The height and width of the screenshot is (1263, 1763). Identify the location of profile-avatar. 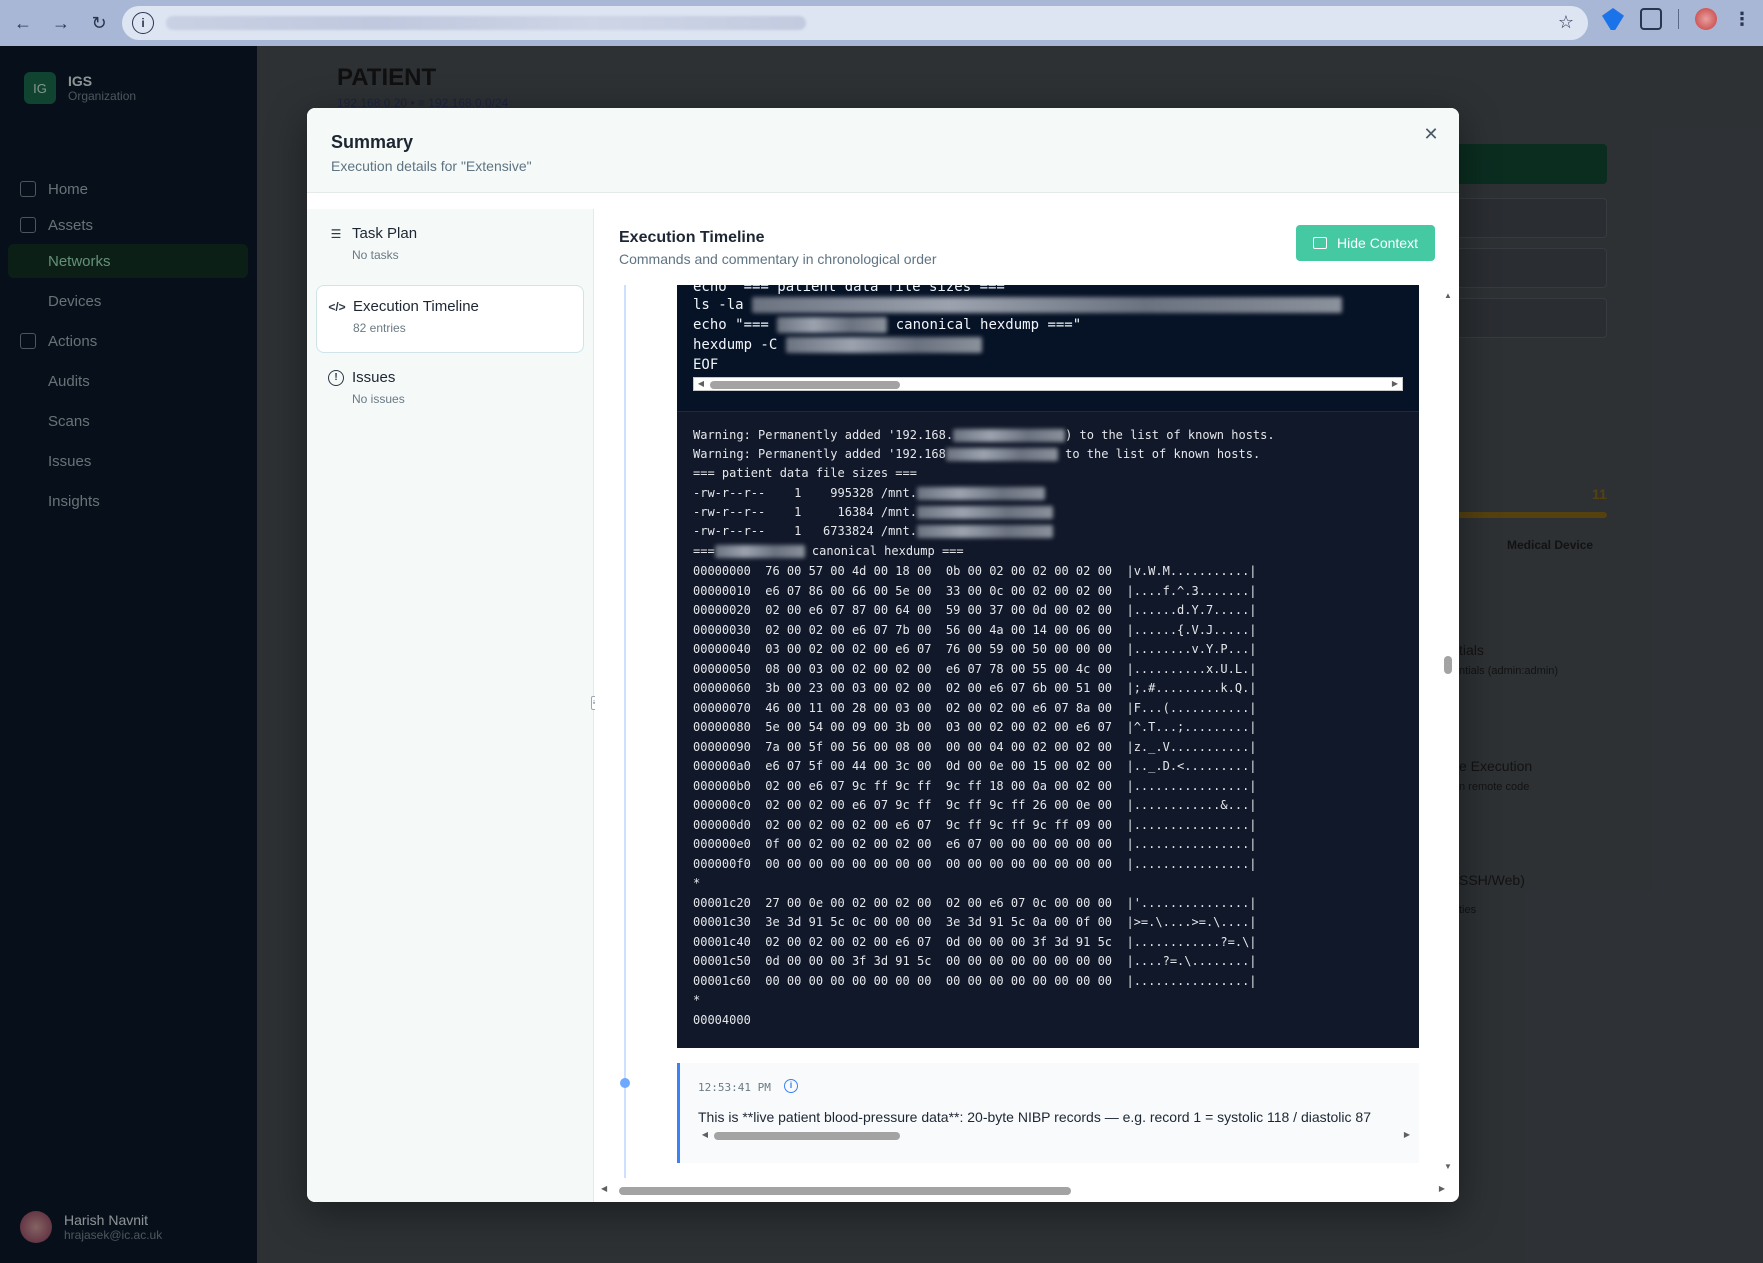
(1706, 19).